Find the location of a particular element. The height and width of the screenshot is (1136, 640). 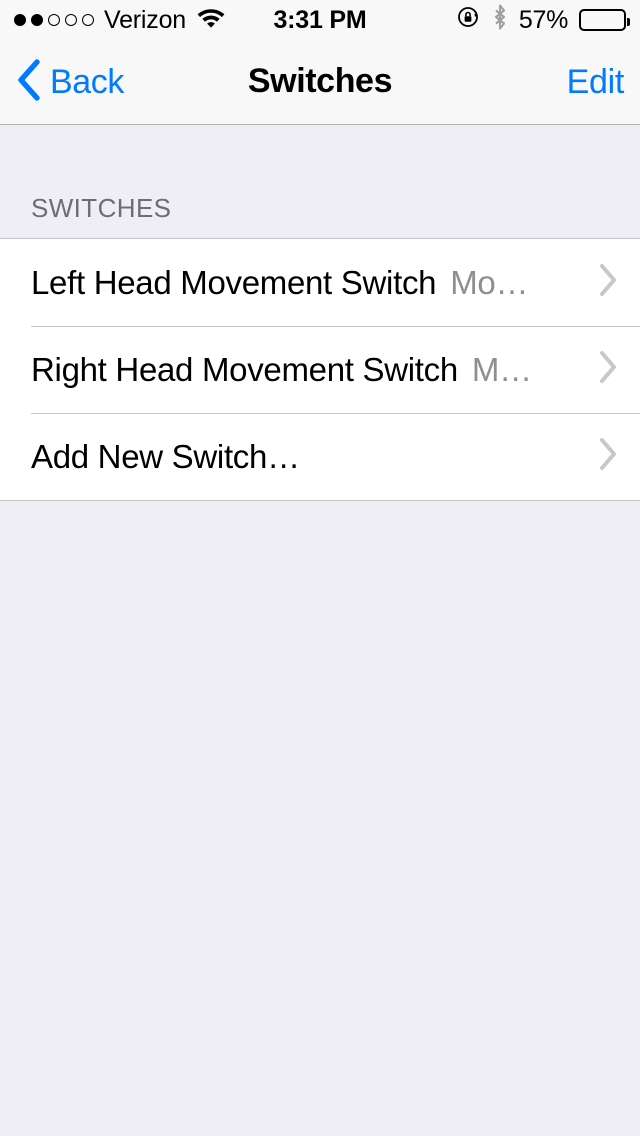

page-title: Switches is located at coordinates (320, 81).